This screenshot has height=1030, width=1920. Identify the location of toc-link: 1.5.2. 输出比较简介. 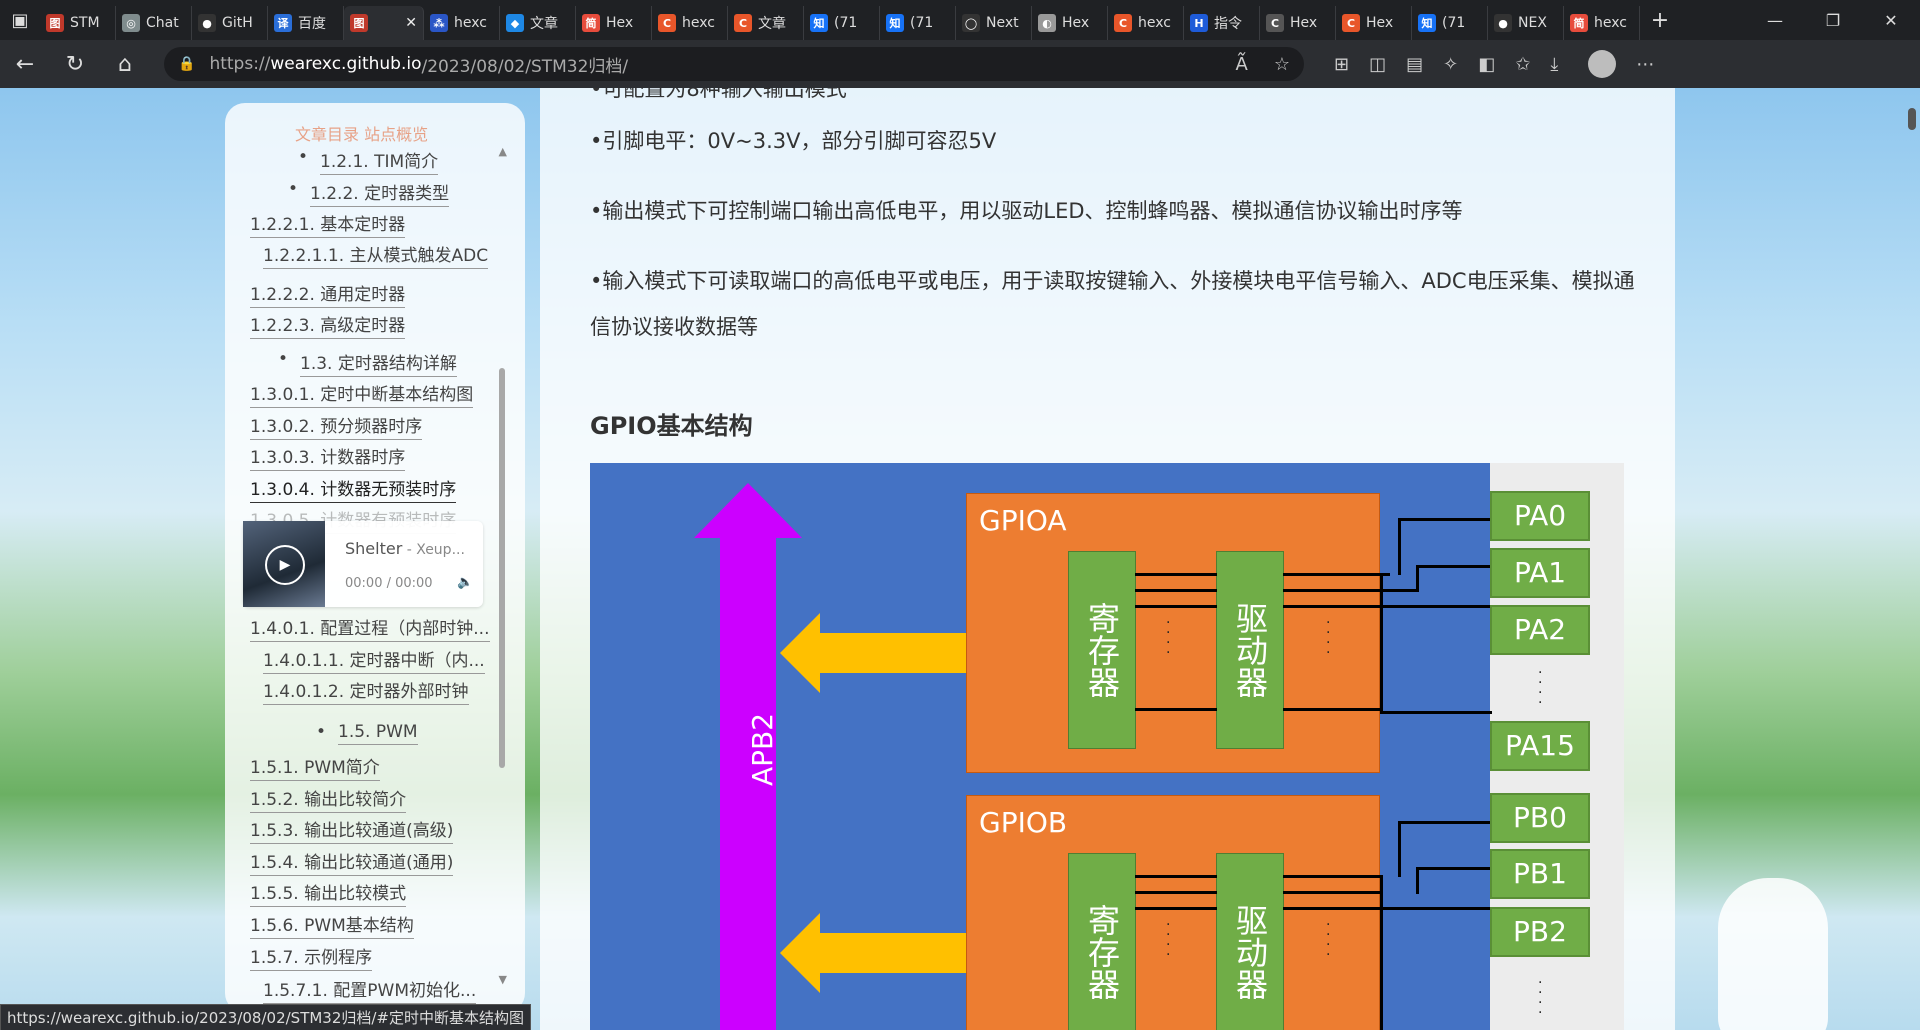
(328, 799).